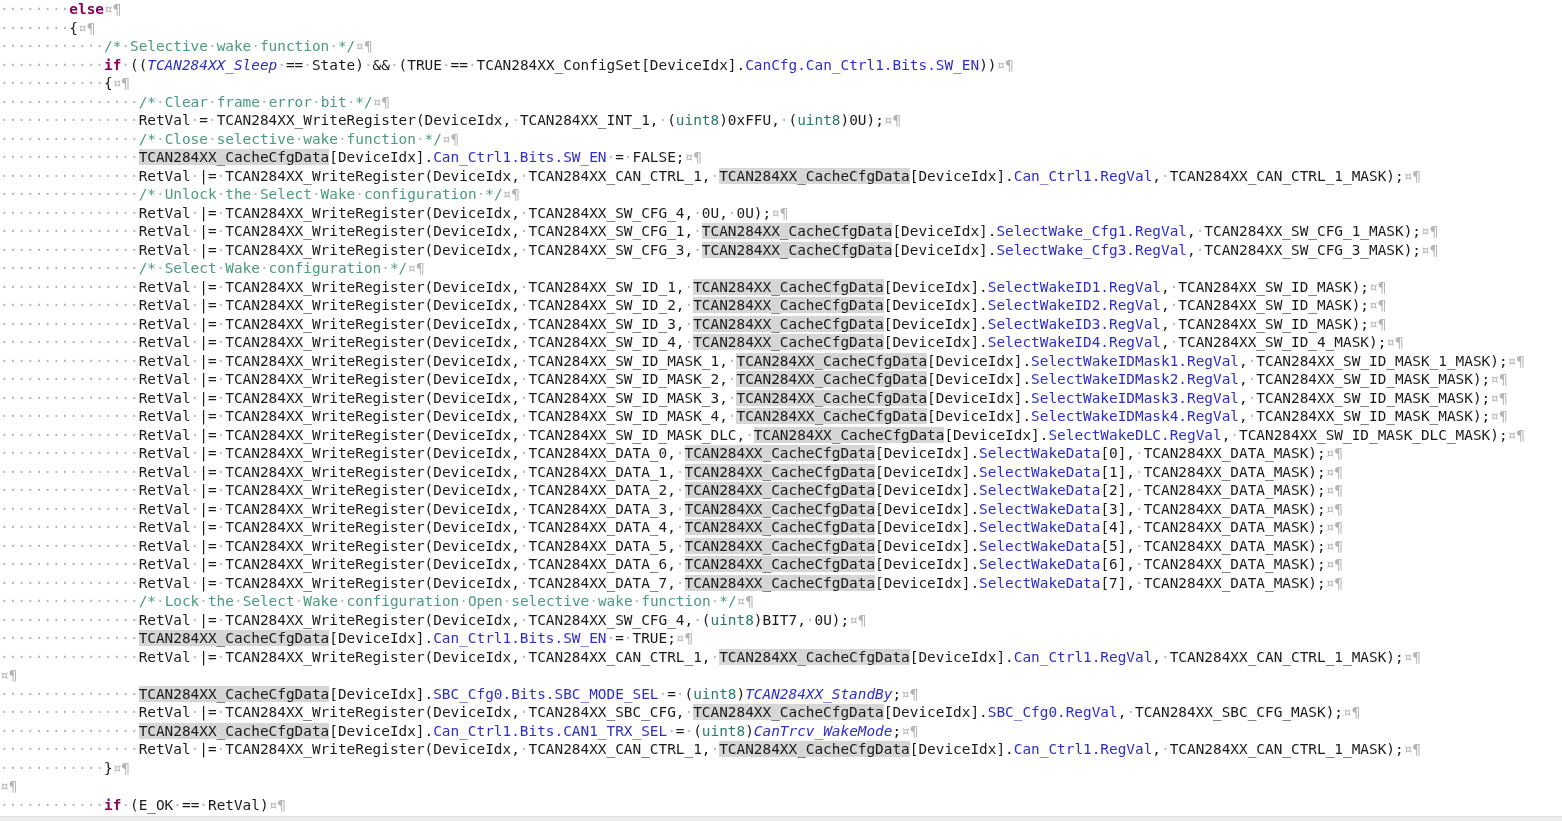  I want to click on code-line: ················RetVal·|=·TCAN284XX_WriteRegister(DeviceIdx,·TCAN284XX_SW_CFG_1,·TCAN284XX_CacheCfgData[DeviceIdx].SelectWake_Cfg1.RegVal,·TCAN284XX_SW_CFG_1_MASK);¤¶, so click(719, 231).